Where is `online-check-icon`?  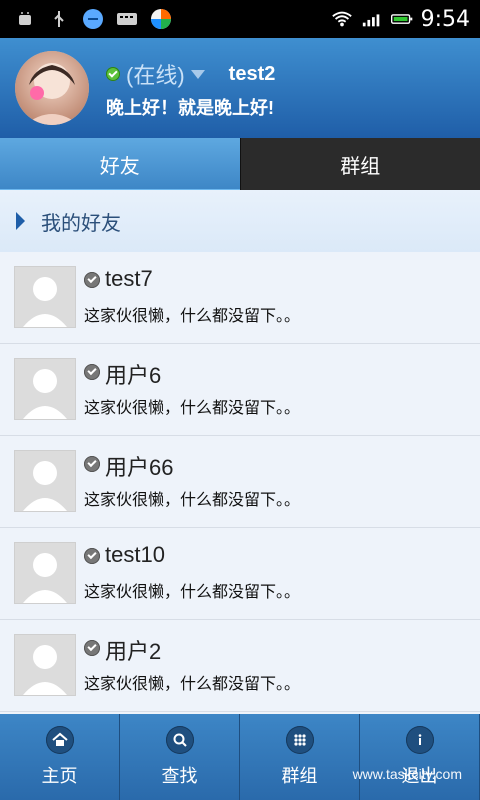
online-check-icon is located at coordinates (113, 74).